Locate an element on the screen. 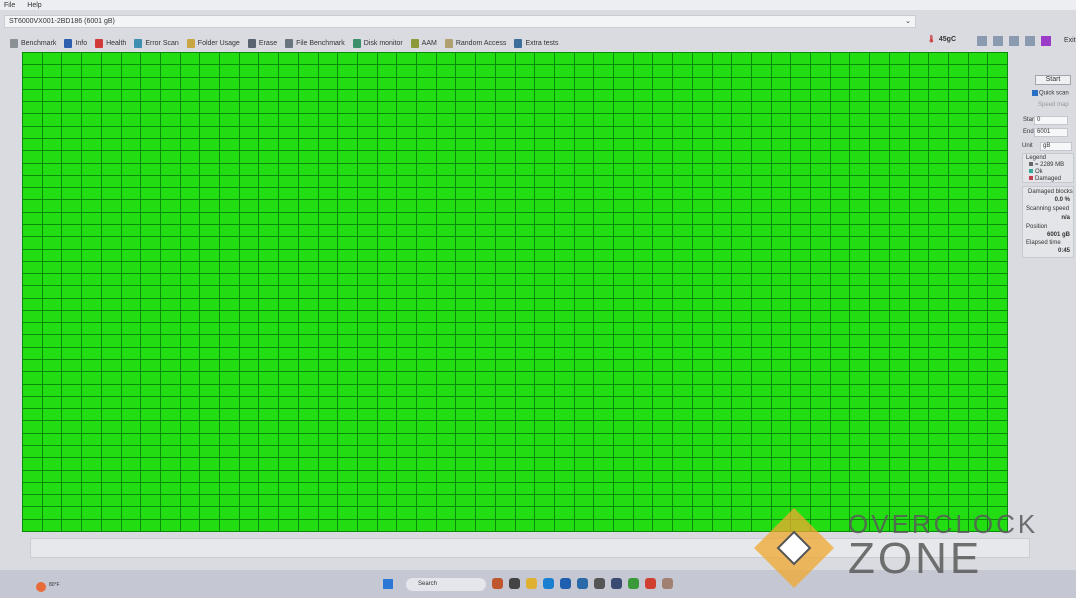  tab-aam: AAM is located at coordinates (423, 43).